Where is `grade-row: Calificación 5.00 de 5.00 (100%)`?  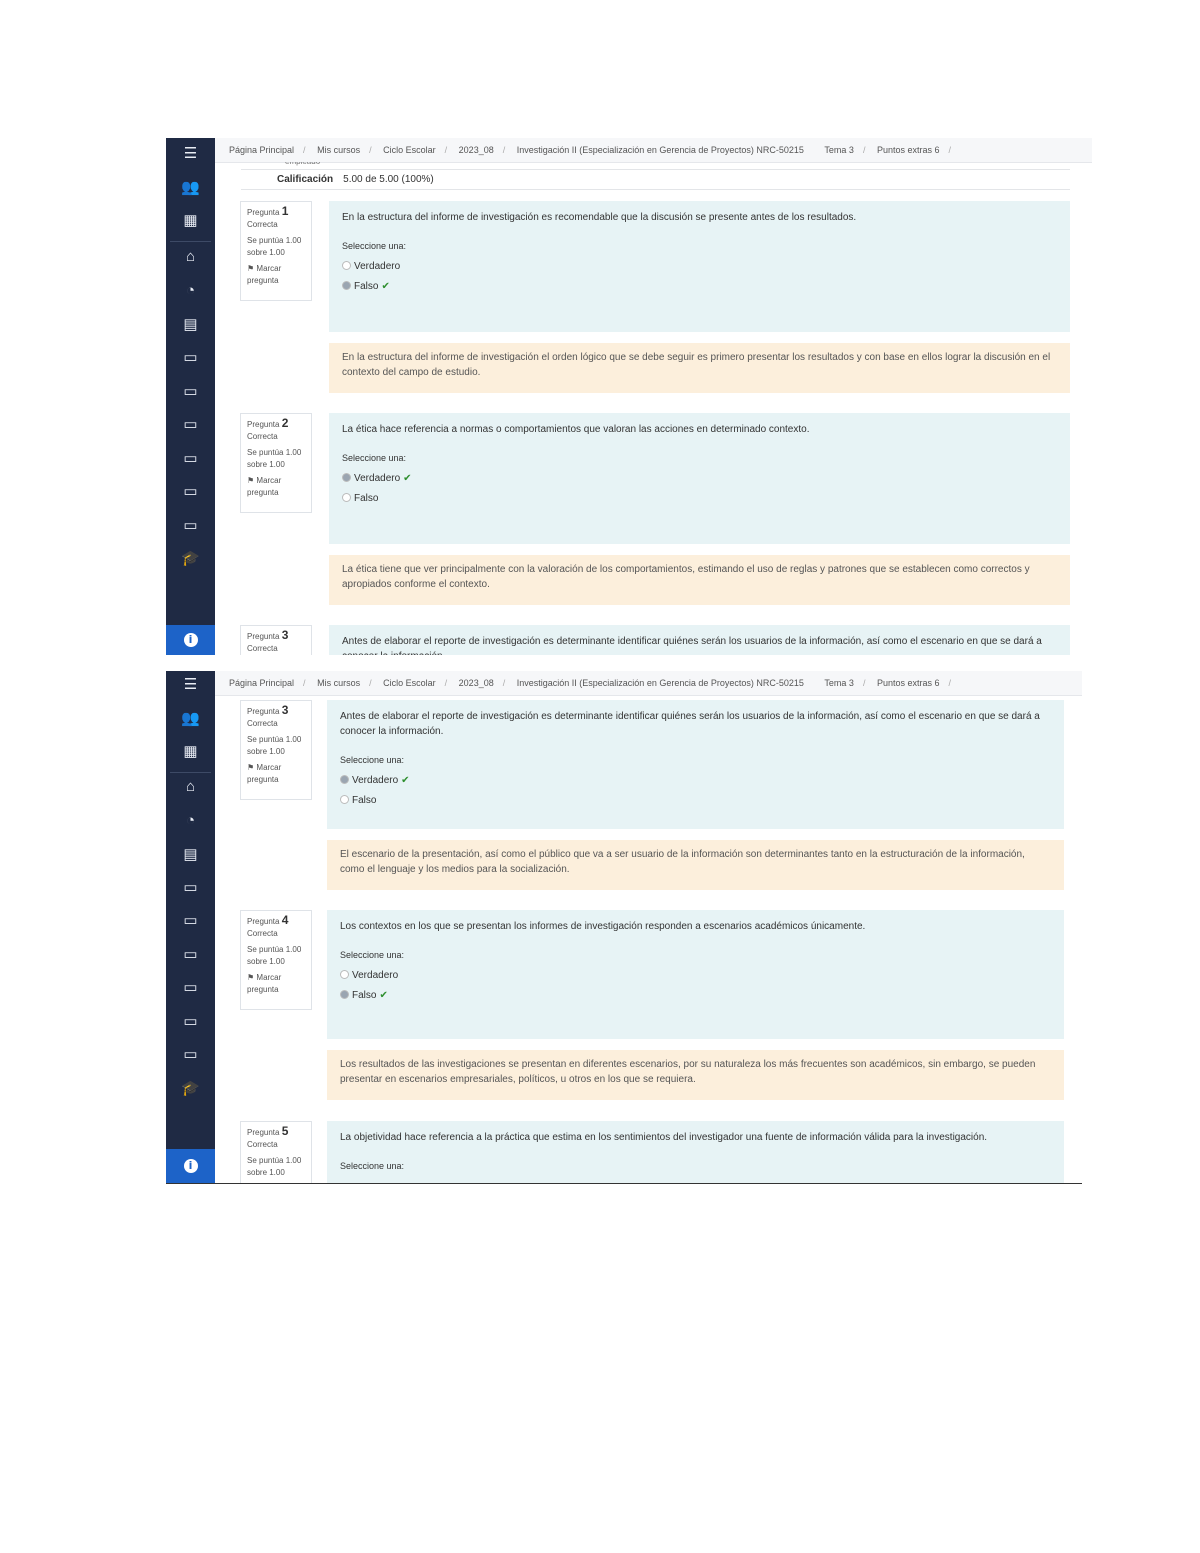
grade-row: Calificación 5.00 de 5.00 (100%) is located at coordinates (355, 179).